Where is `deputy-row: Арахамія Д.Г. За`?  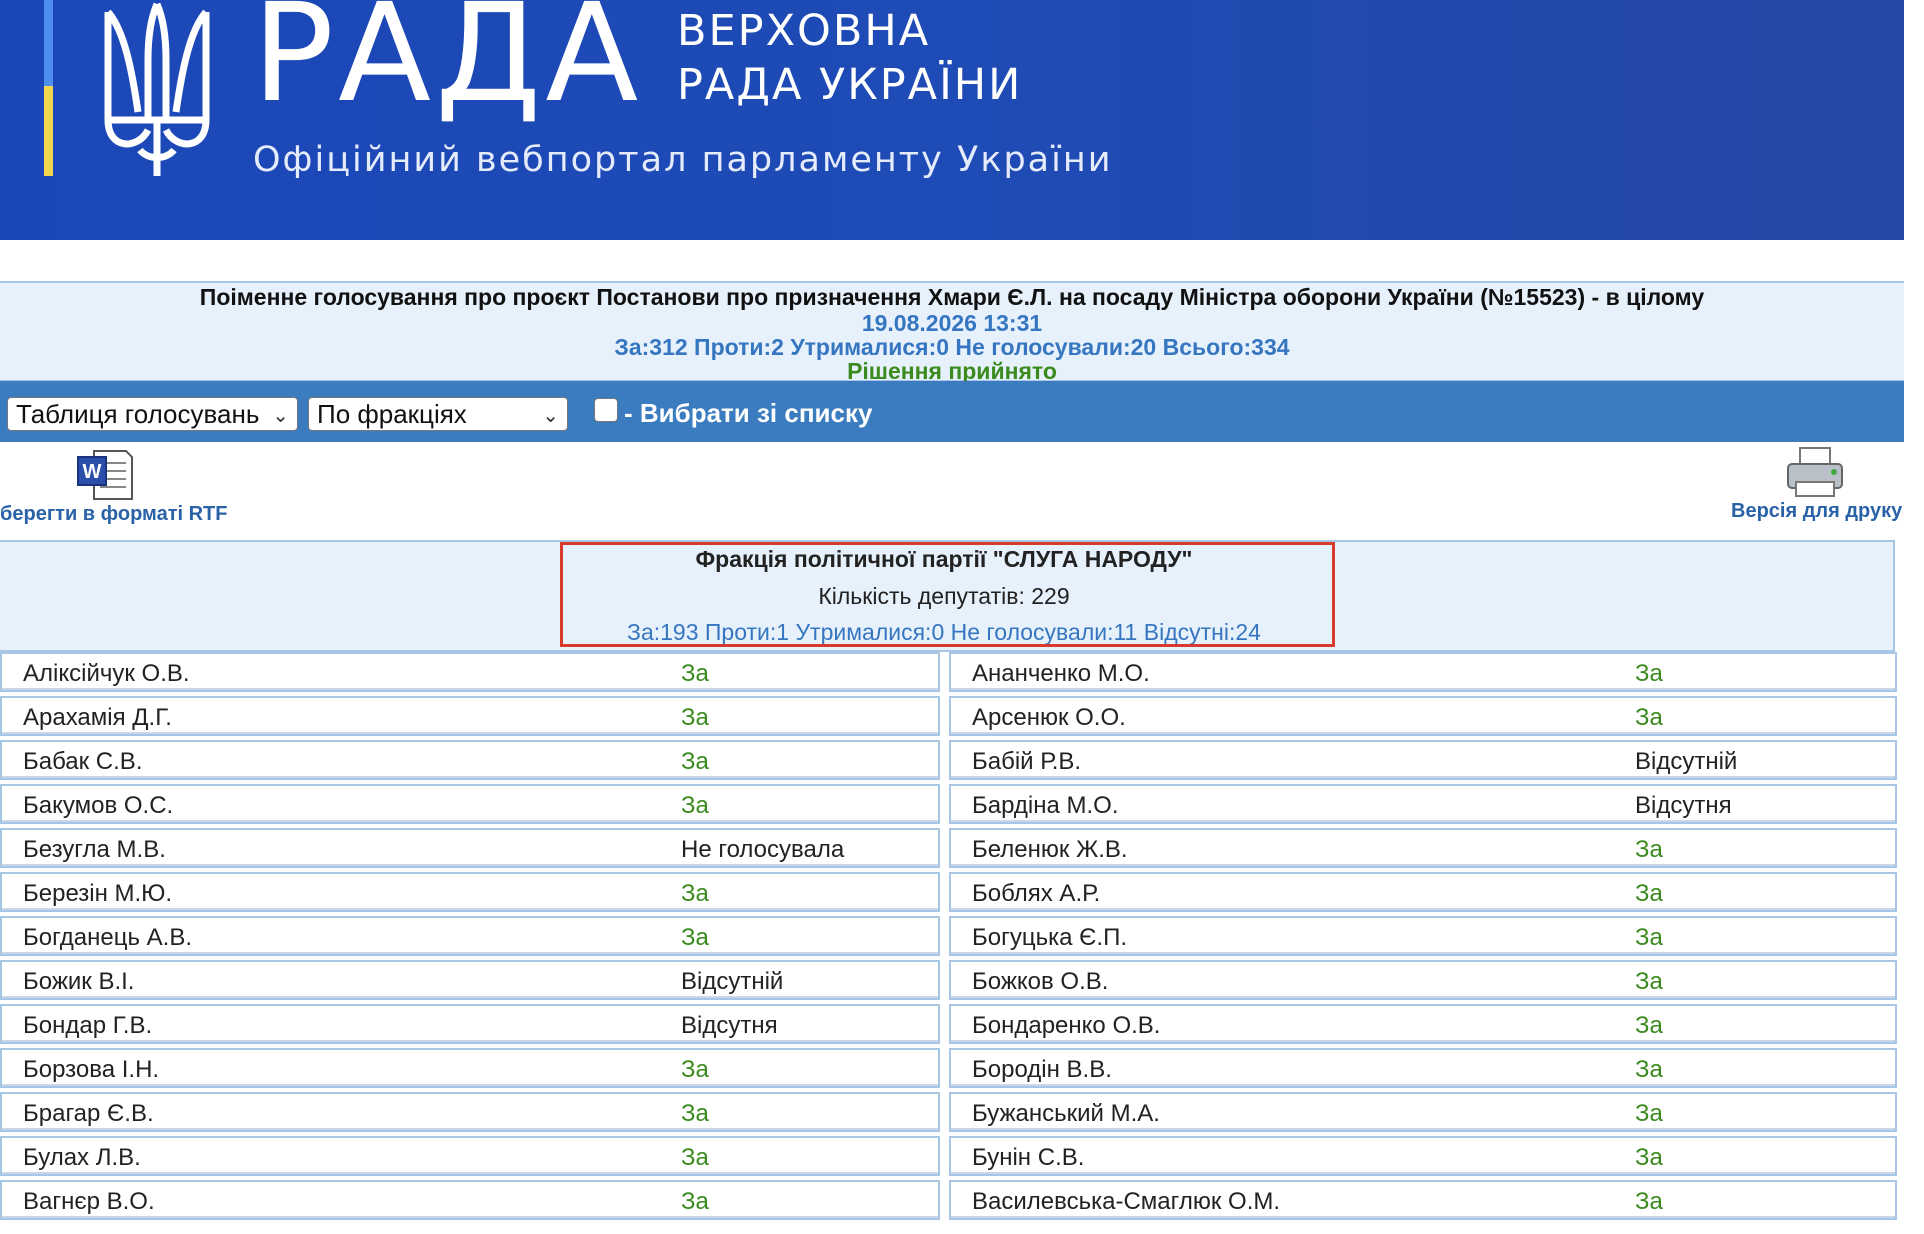
deputy-row: Арахамія Д.Г. За is located at coordinates (470, 716).